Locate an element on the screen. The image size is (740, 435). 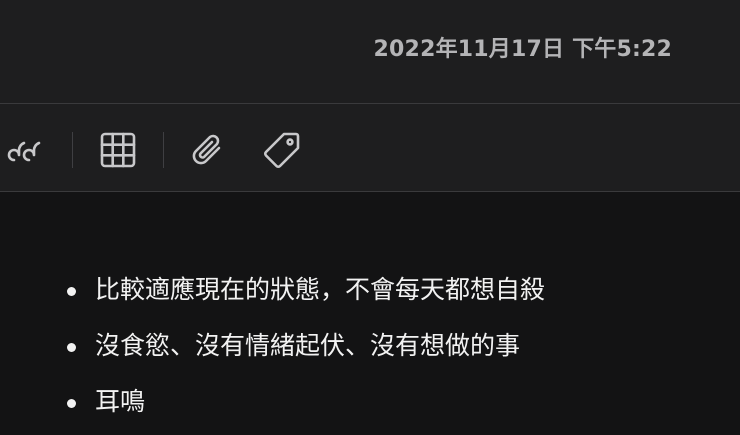
attachment-button is located at coordinates (208, 150).